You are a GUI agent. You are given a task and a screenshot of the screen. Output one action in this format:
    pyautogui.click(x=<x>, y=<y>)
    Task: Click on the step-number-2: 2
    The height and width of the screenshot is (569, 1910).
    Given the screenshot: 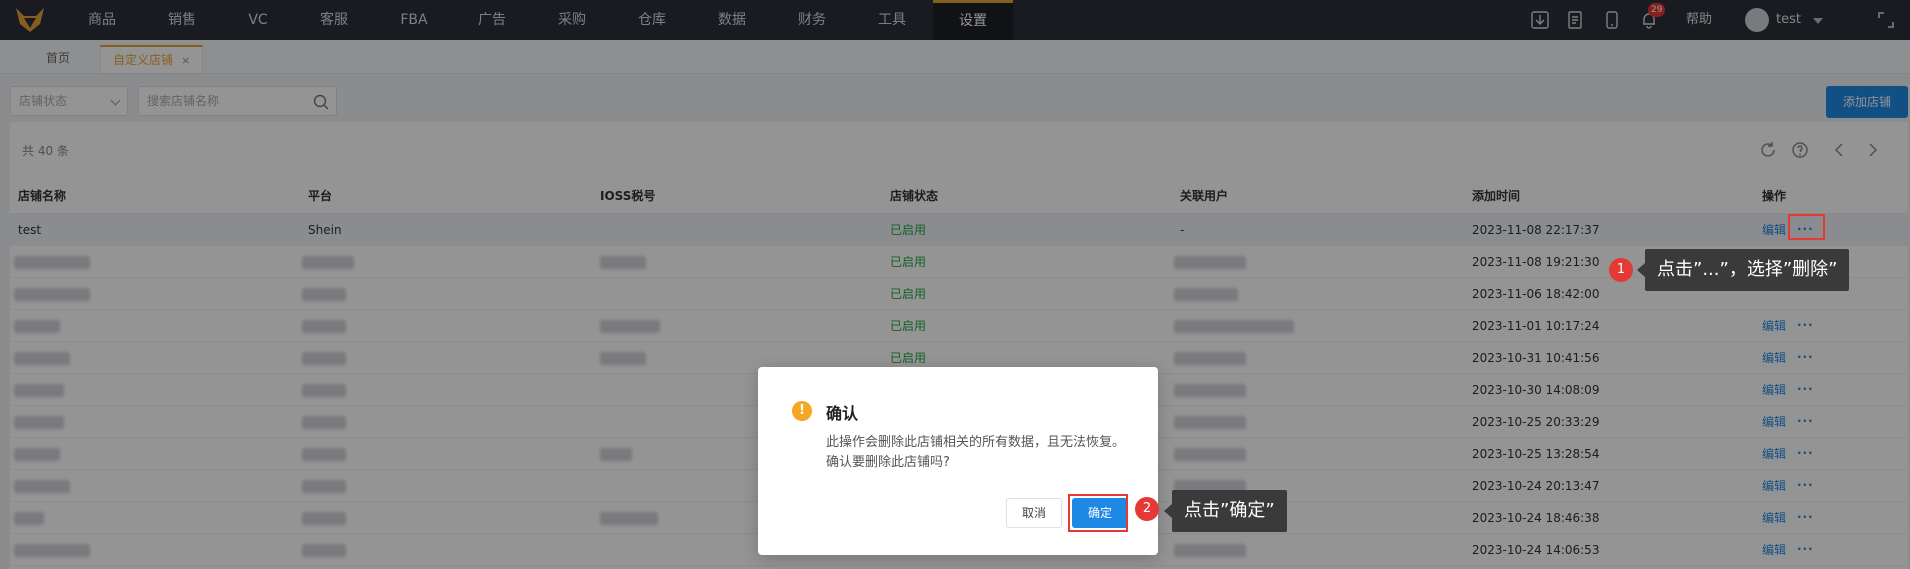 What is the action you would take?
    pyautogui.click(x=1147, y=509)
    